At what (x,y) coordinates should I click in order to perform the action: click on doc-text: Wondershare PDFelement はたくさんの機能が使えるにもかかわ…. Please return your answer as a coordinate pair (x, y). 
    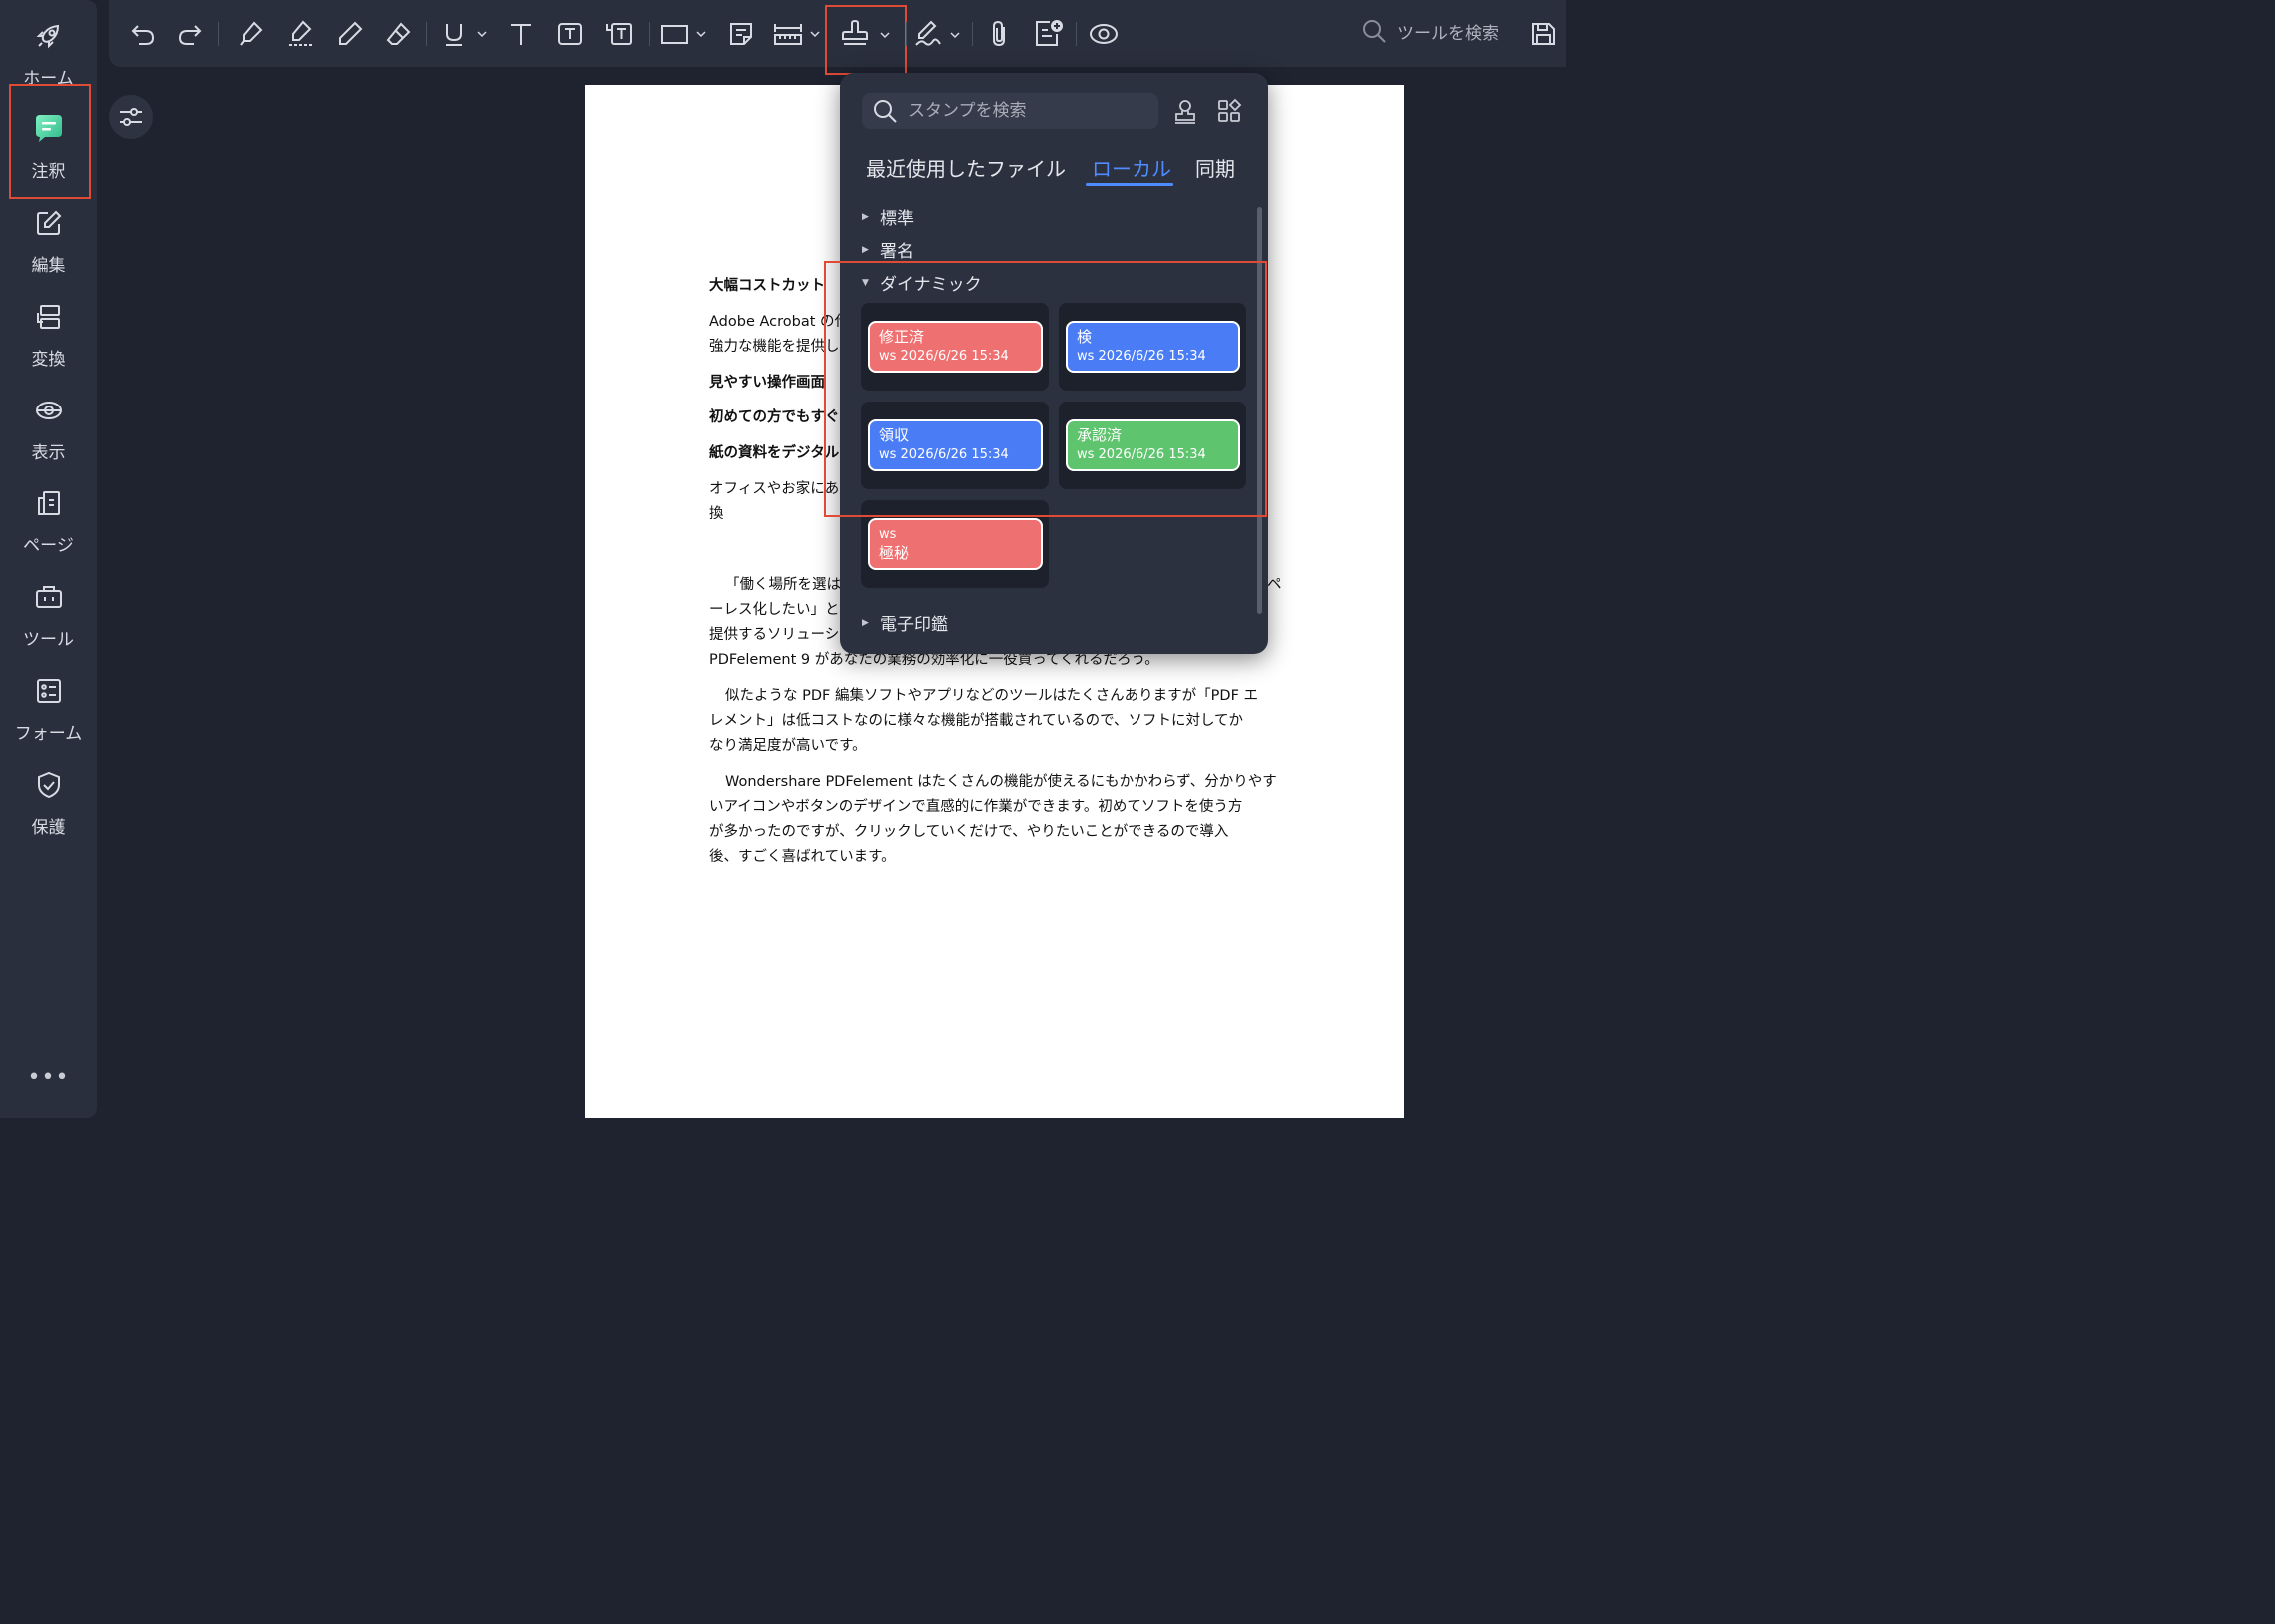
    Looking at the image, I should click on (1001, 782).